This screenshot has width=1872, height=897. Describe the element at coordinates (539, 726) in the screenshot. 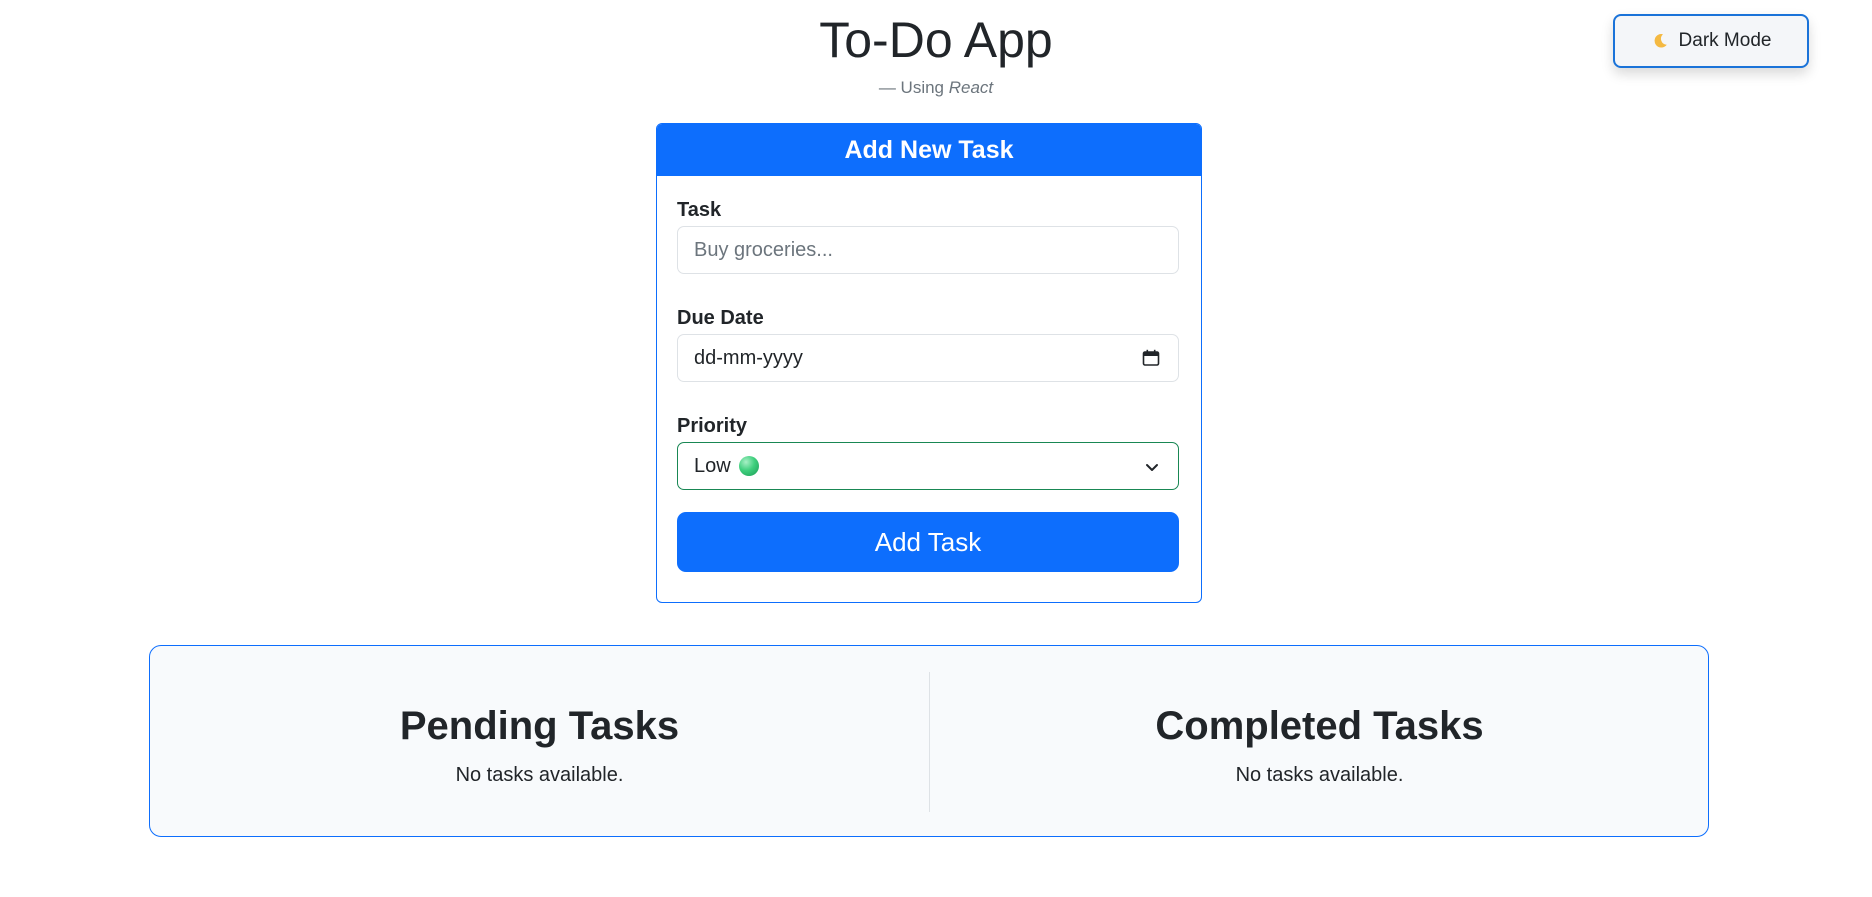

I see `pending-tasks-title: Pending Tasks` at that location.